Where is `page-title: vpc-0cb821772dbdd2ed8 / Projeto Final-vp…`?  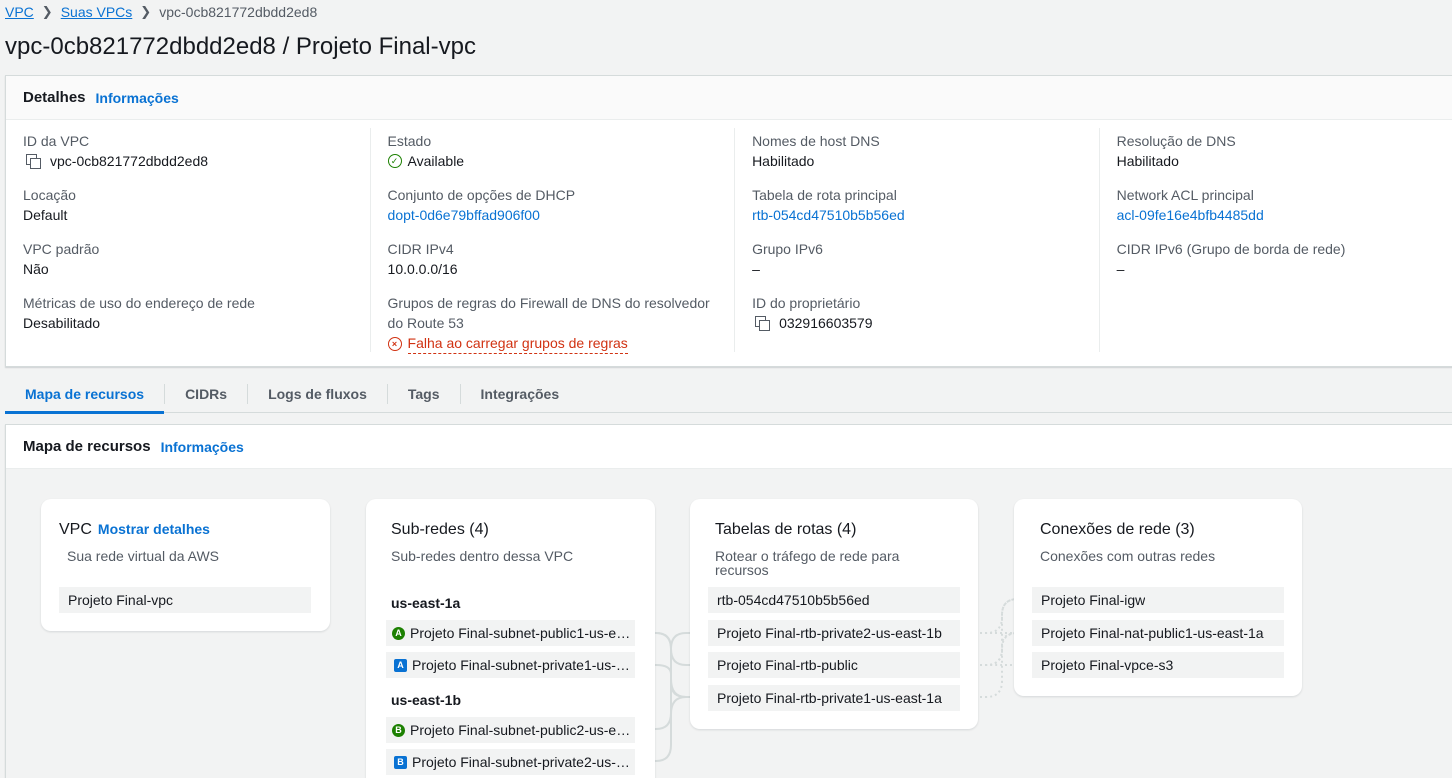
page-title: vpc-0cb821772dbdd2ed8 / Projeto Final-vp… is located at coordinates (240, 46).